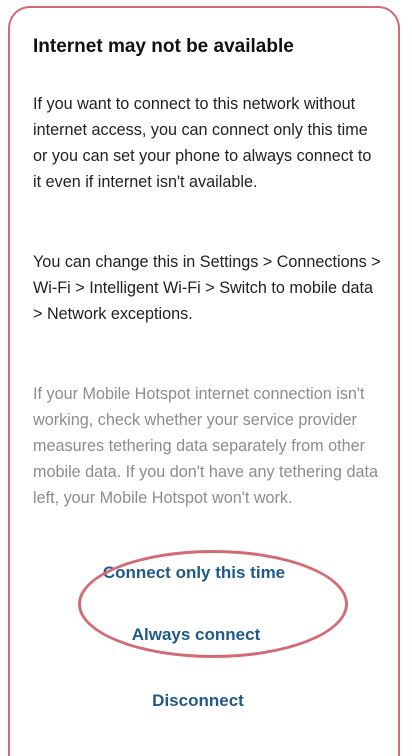  I want to click on always-connect-button: Always connect, so click(196, 635).